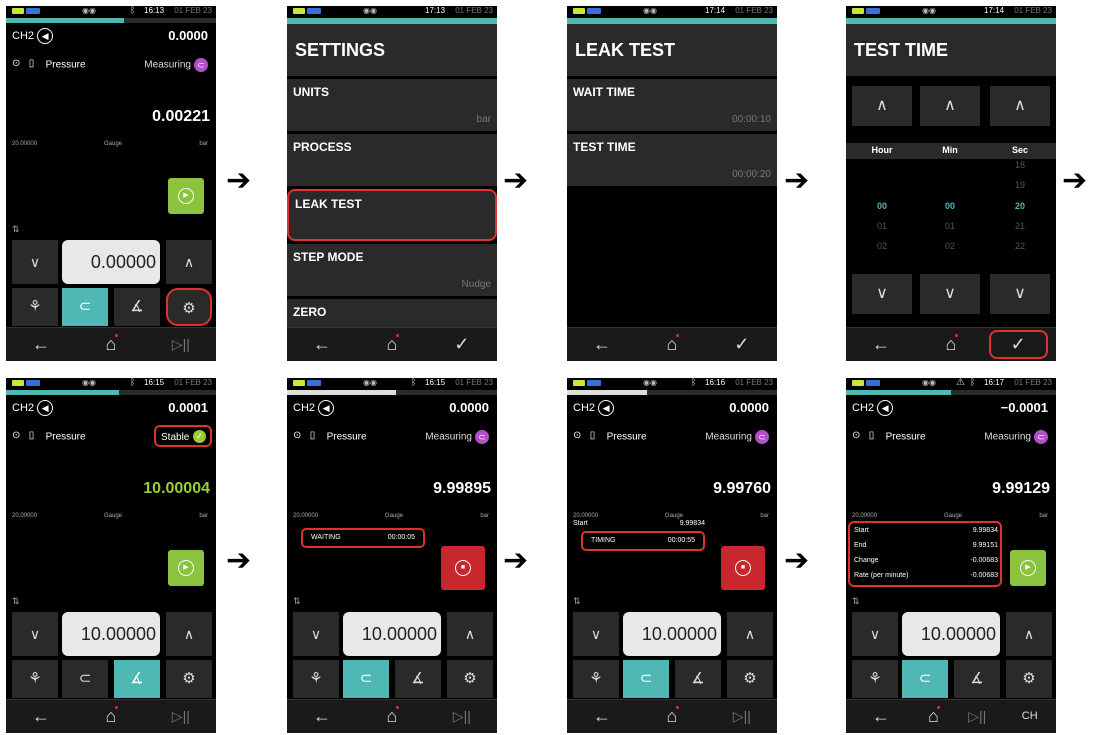 The image size is (1115, 735). Describe the element at coordinates (950, 106) in the screenshot. I see `min-up-button: ∧` at that location.